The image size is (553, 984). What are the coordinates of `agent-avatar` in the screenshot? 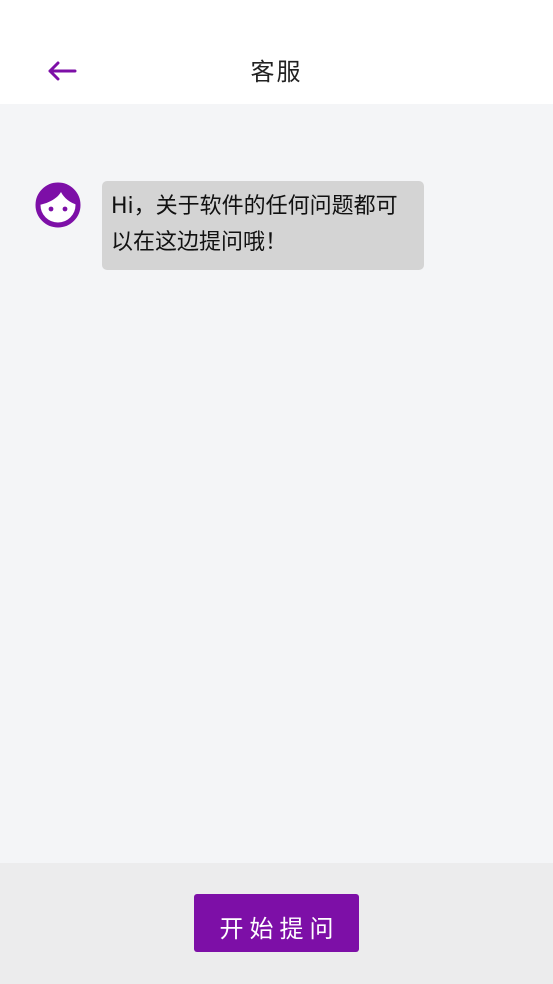 It's located at (58, 205).